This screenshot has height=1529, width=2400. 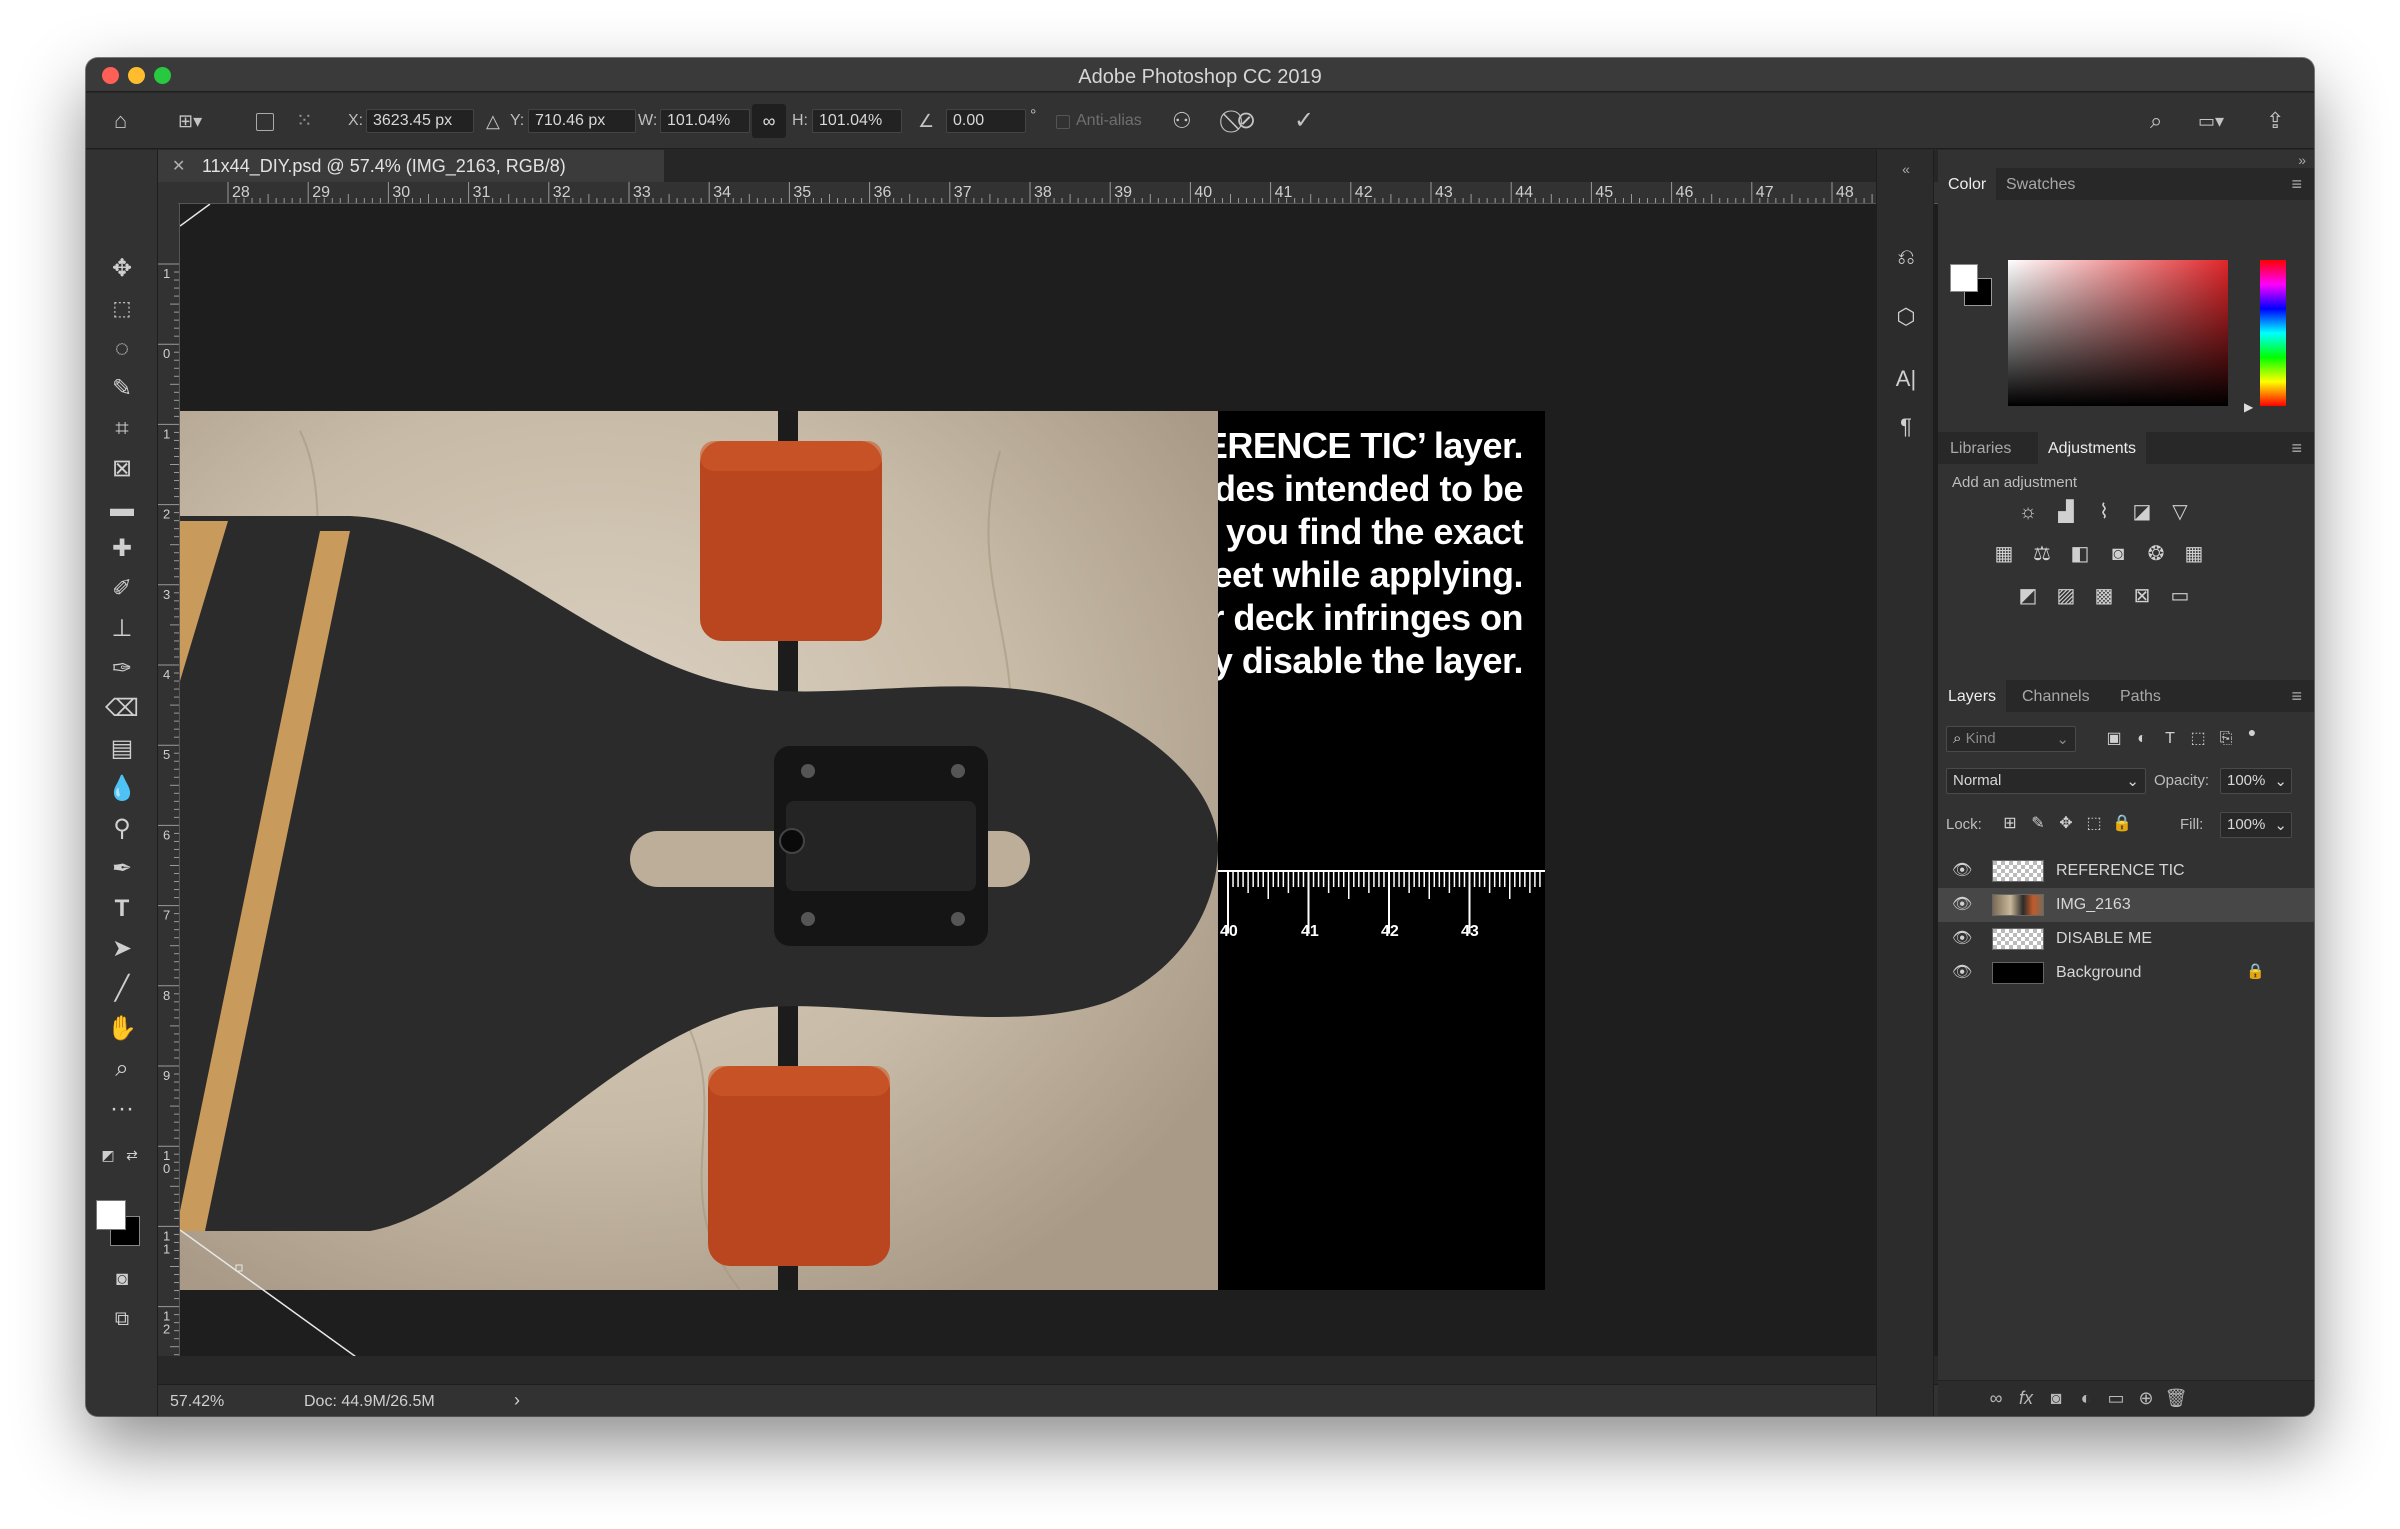 I want to click on filter-shape-icon: ⬚, so click(x=2198, y=739).